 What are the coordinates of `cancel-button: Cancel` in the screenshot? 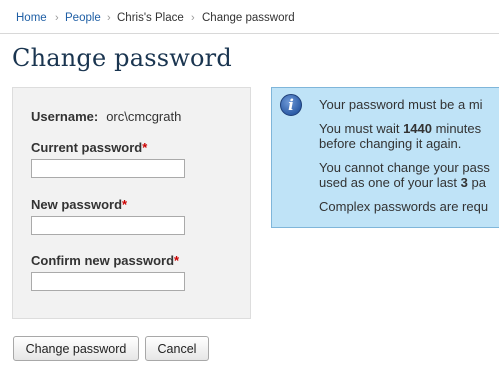 It's located at (177, 348).